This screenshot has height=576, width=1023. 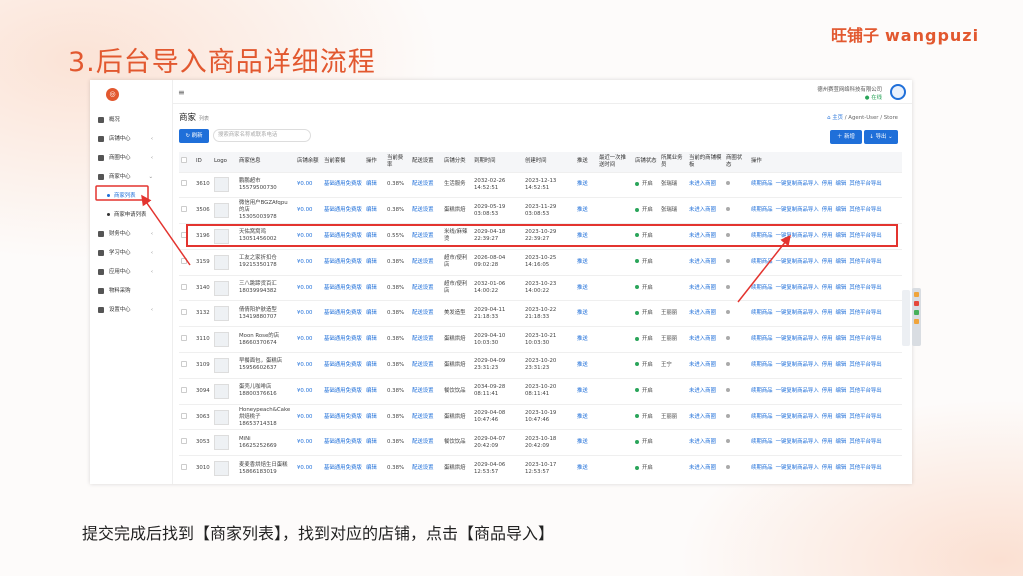 What do you see at coordinates (131, 234) in the screenshot?
I see `sidebar-item-6: 财务中心 ‹` at bounding box center [131, 234].